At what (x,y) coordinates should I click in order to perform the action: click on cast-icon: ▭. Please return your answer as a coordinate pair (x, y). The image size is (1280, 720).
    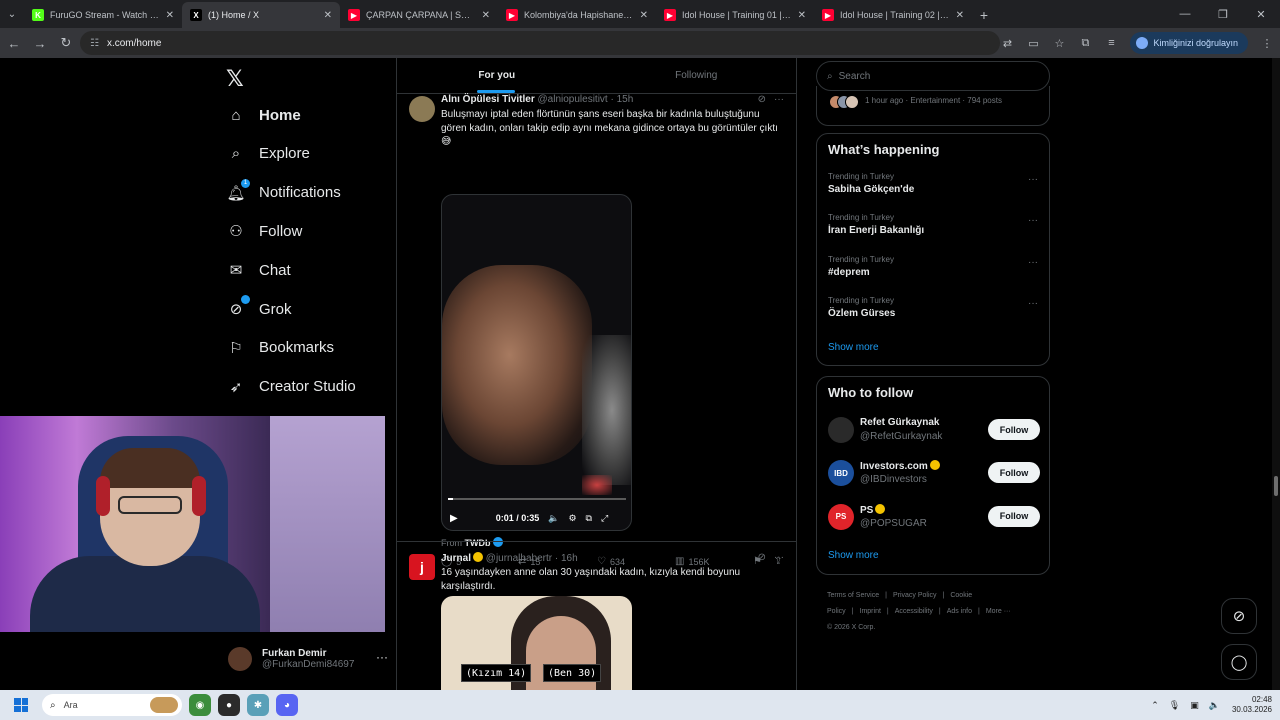
    Looking at the image, I should click on (1033, 43).